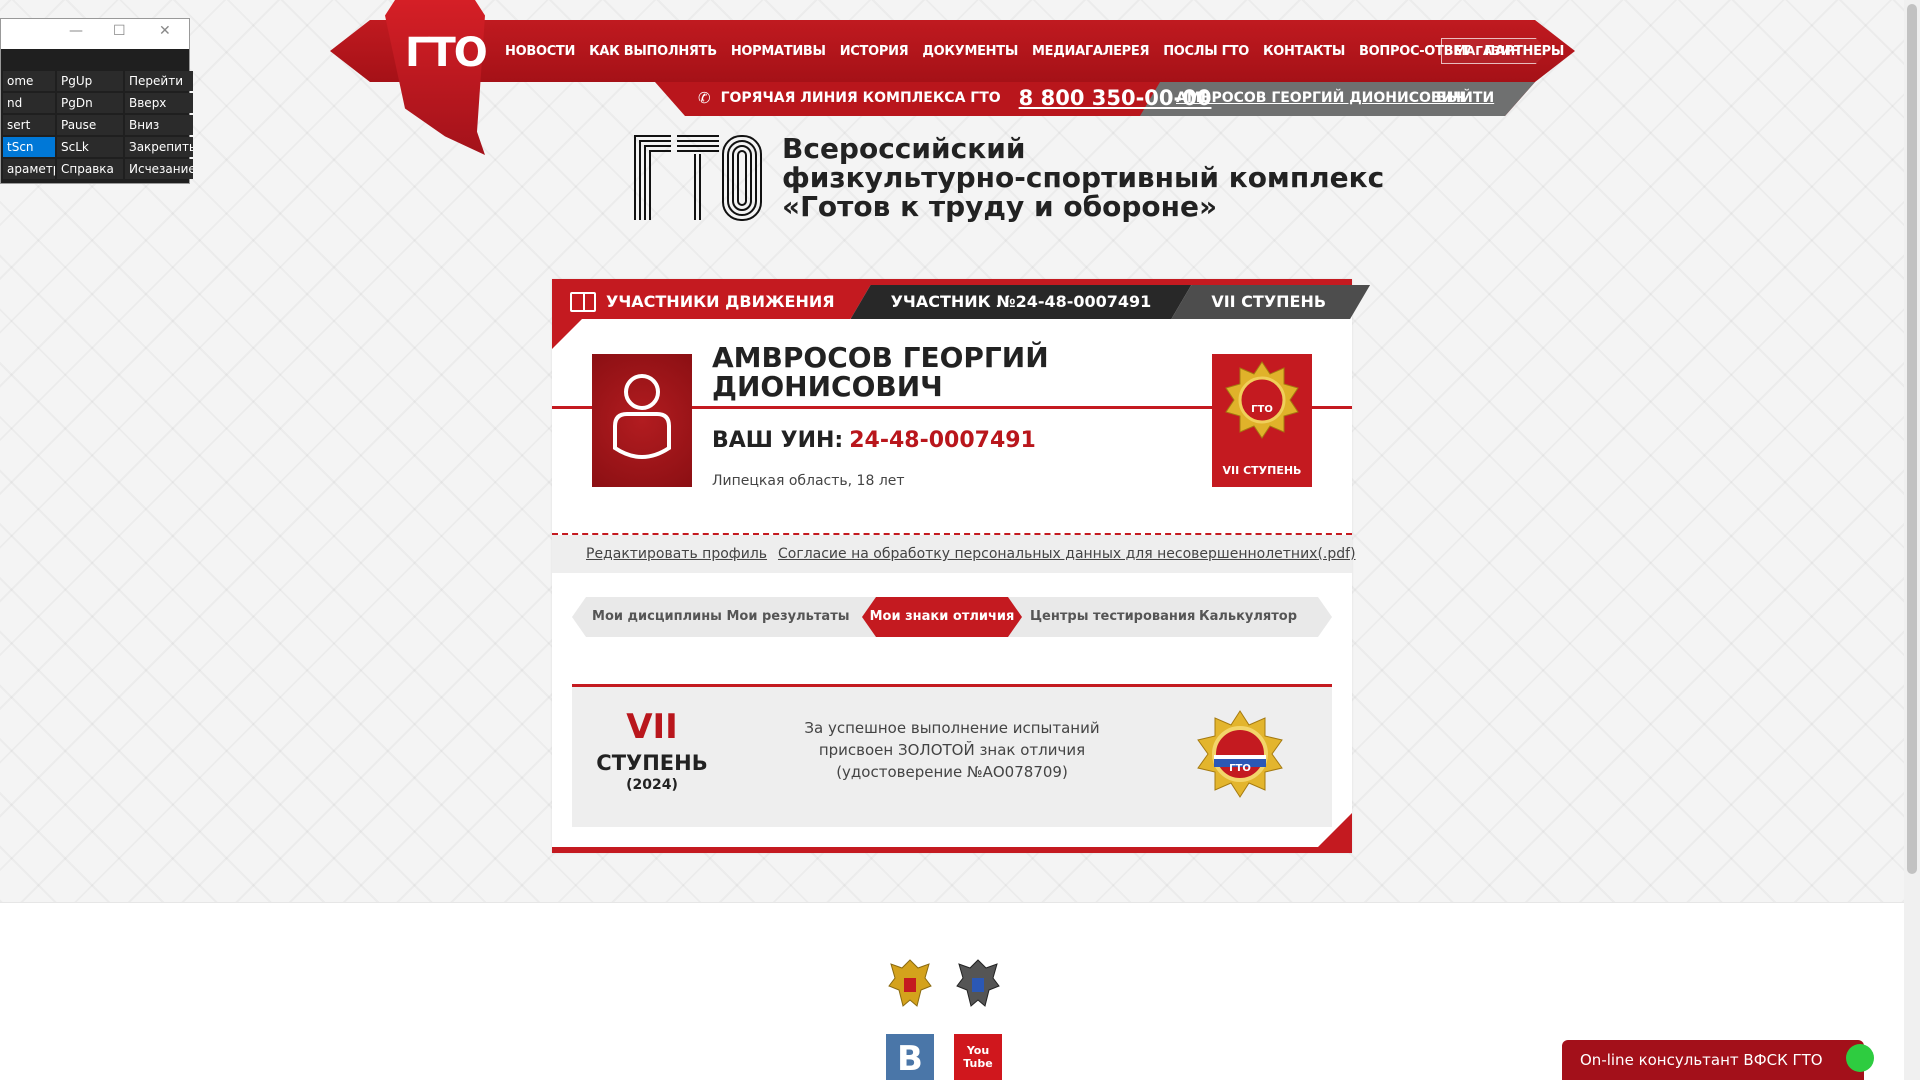 The width and height of the screenshot is (1920, 1080). Describe the element at coordinates (159, 81) in the screenshot. I see `key-goto: Перейти` at that location.